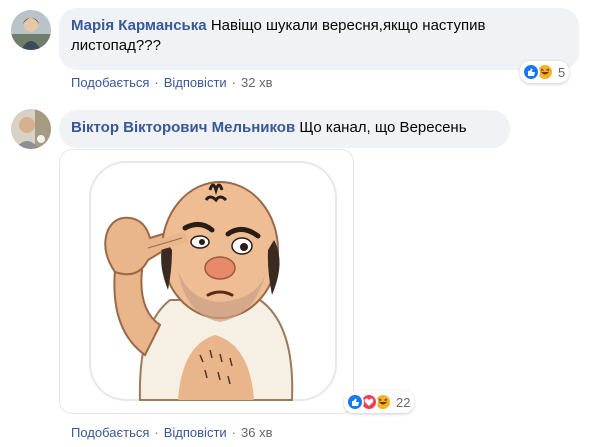  Describe the element at coordinates (383, 127) in the screenshot. I see `comment-text: Що канал, що Вересень` at that location.